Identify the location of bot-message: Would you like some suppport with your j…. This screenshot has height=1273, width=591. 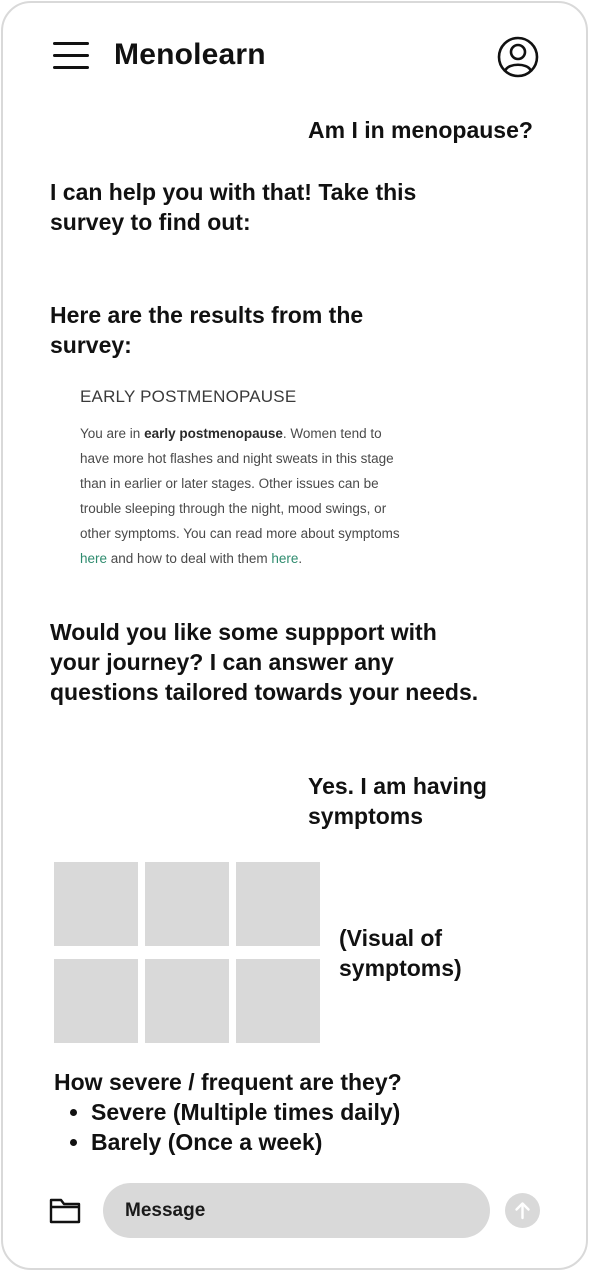
(264, 662).